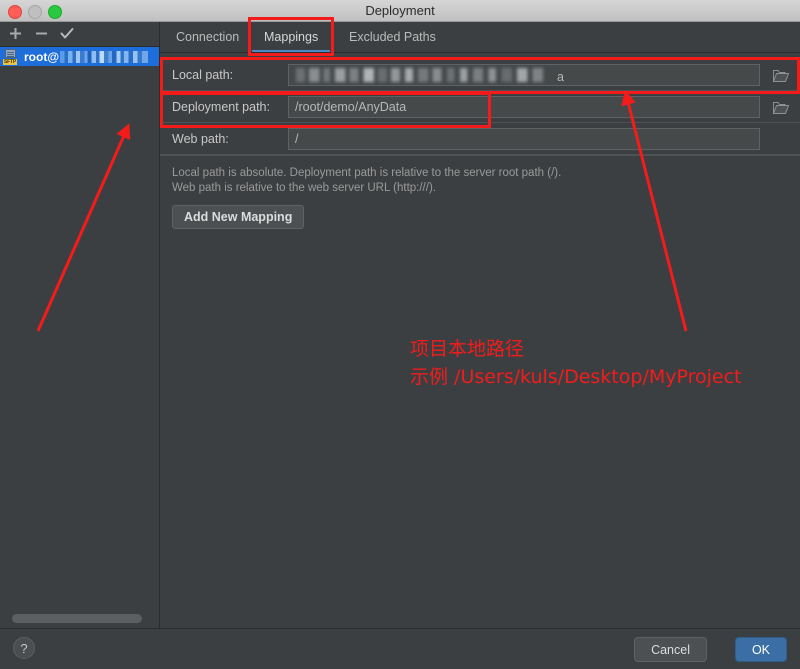 This screenshot has width=800, height=669. What do you see at coordinates (238, 217) in the screenshot?
I see `add-new-mapping-button: Add New Mapping` at bounding box center [238, 217].